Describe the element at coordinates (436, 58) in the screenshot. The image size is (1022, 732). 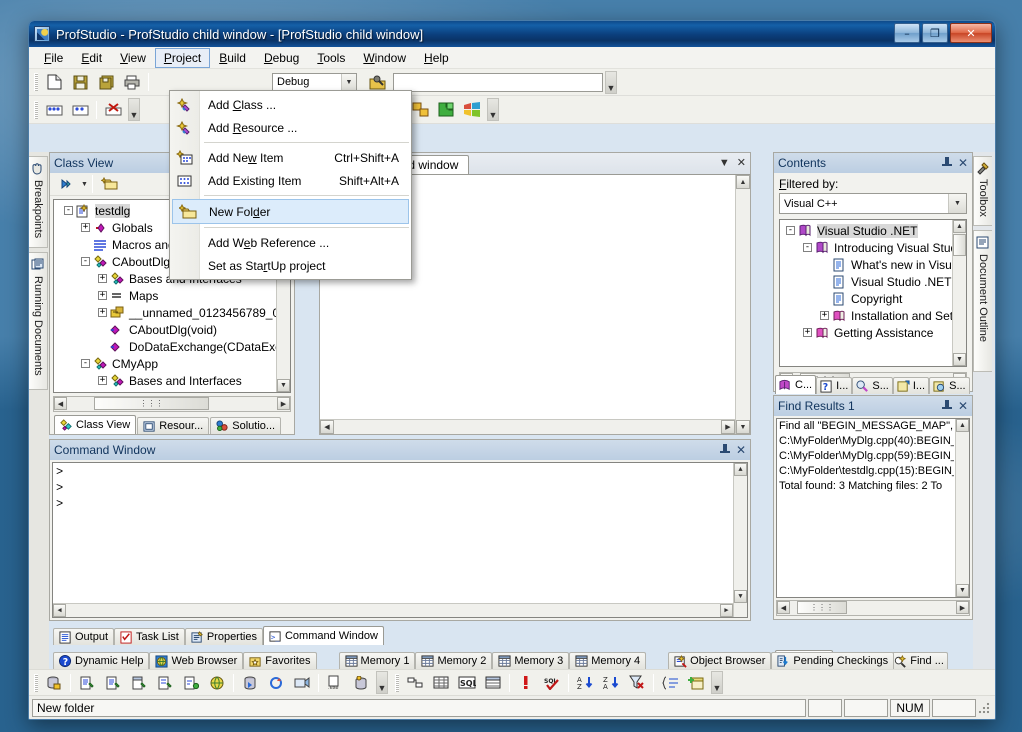
I see `menu-help: Help` at that location.